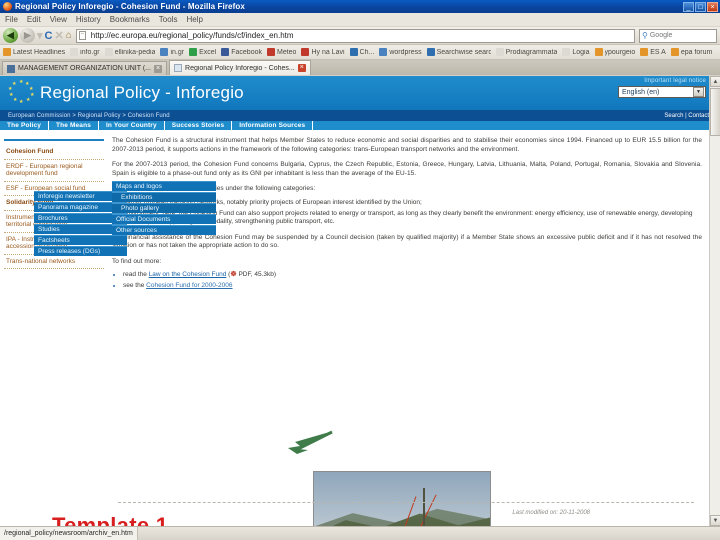  Describe the element at coordinates (27, 35) in the screenshot. I see `forward-button: ▶` at that location.